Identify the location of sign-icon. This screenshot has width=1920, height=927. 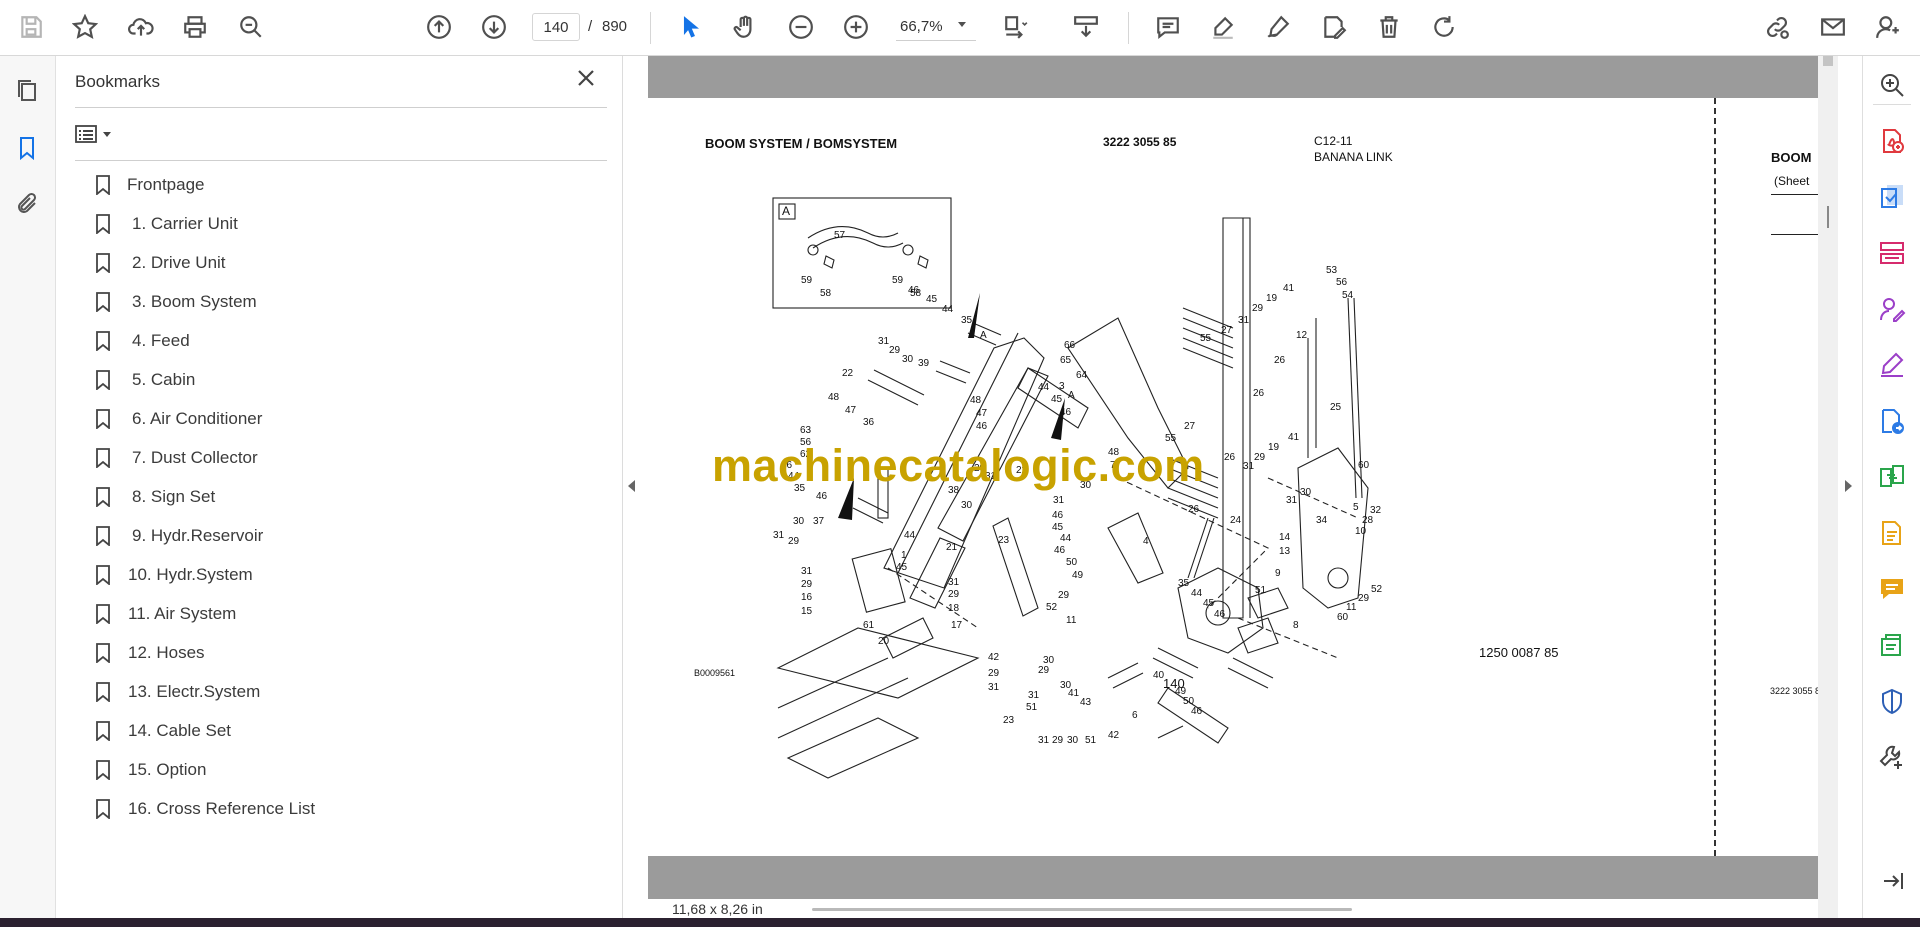
(1278, 27).